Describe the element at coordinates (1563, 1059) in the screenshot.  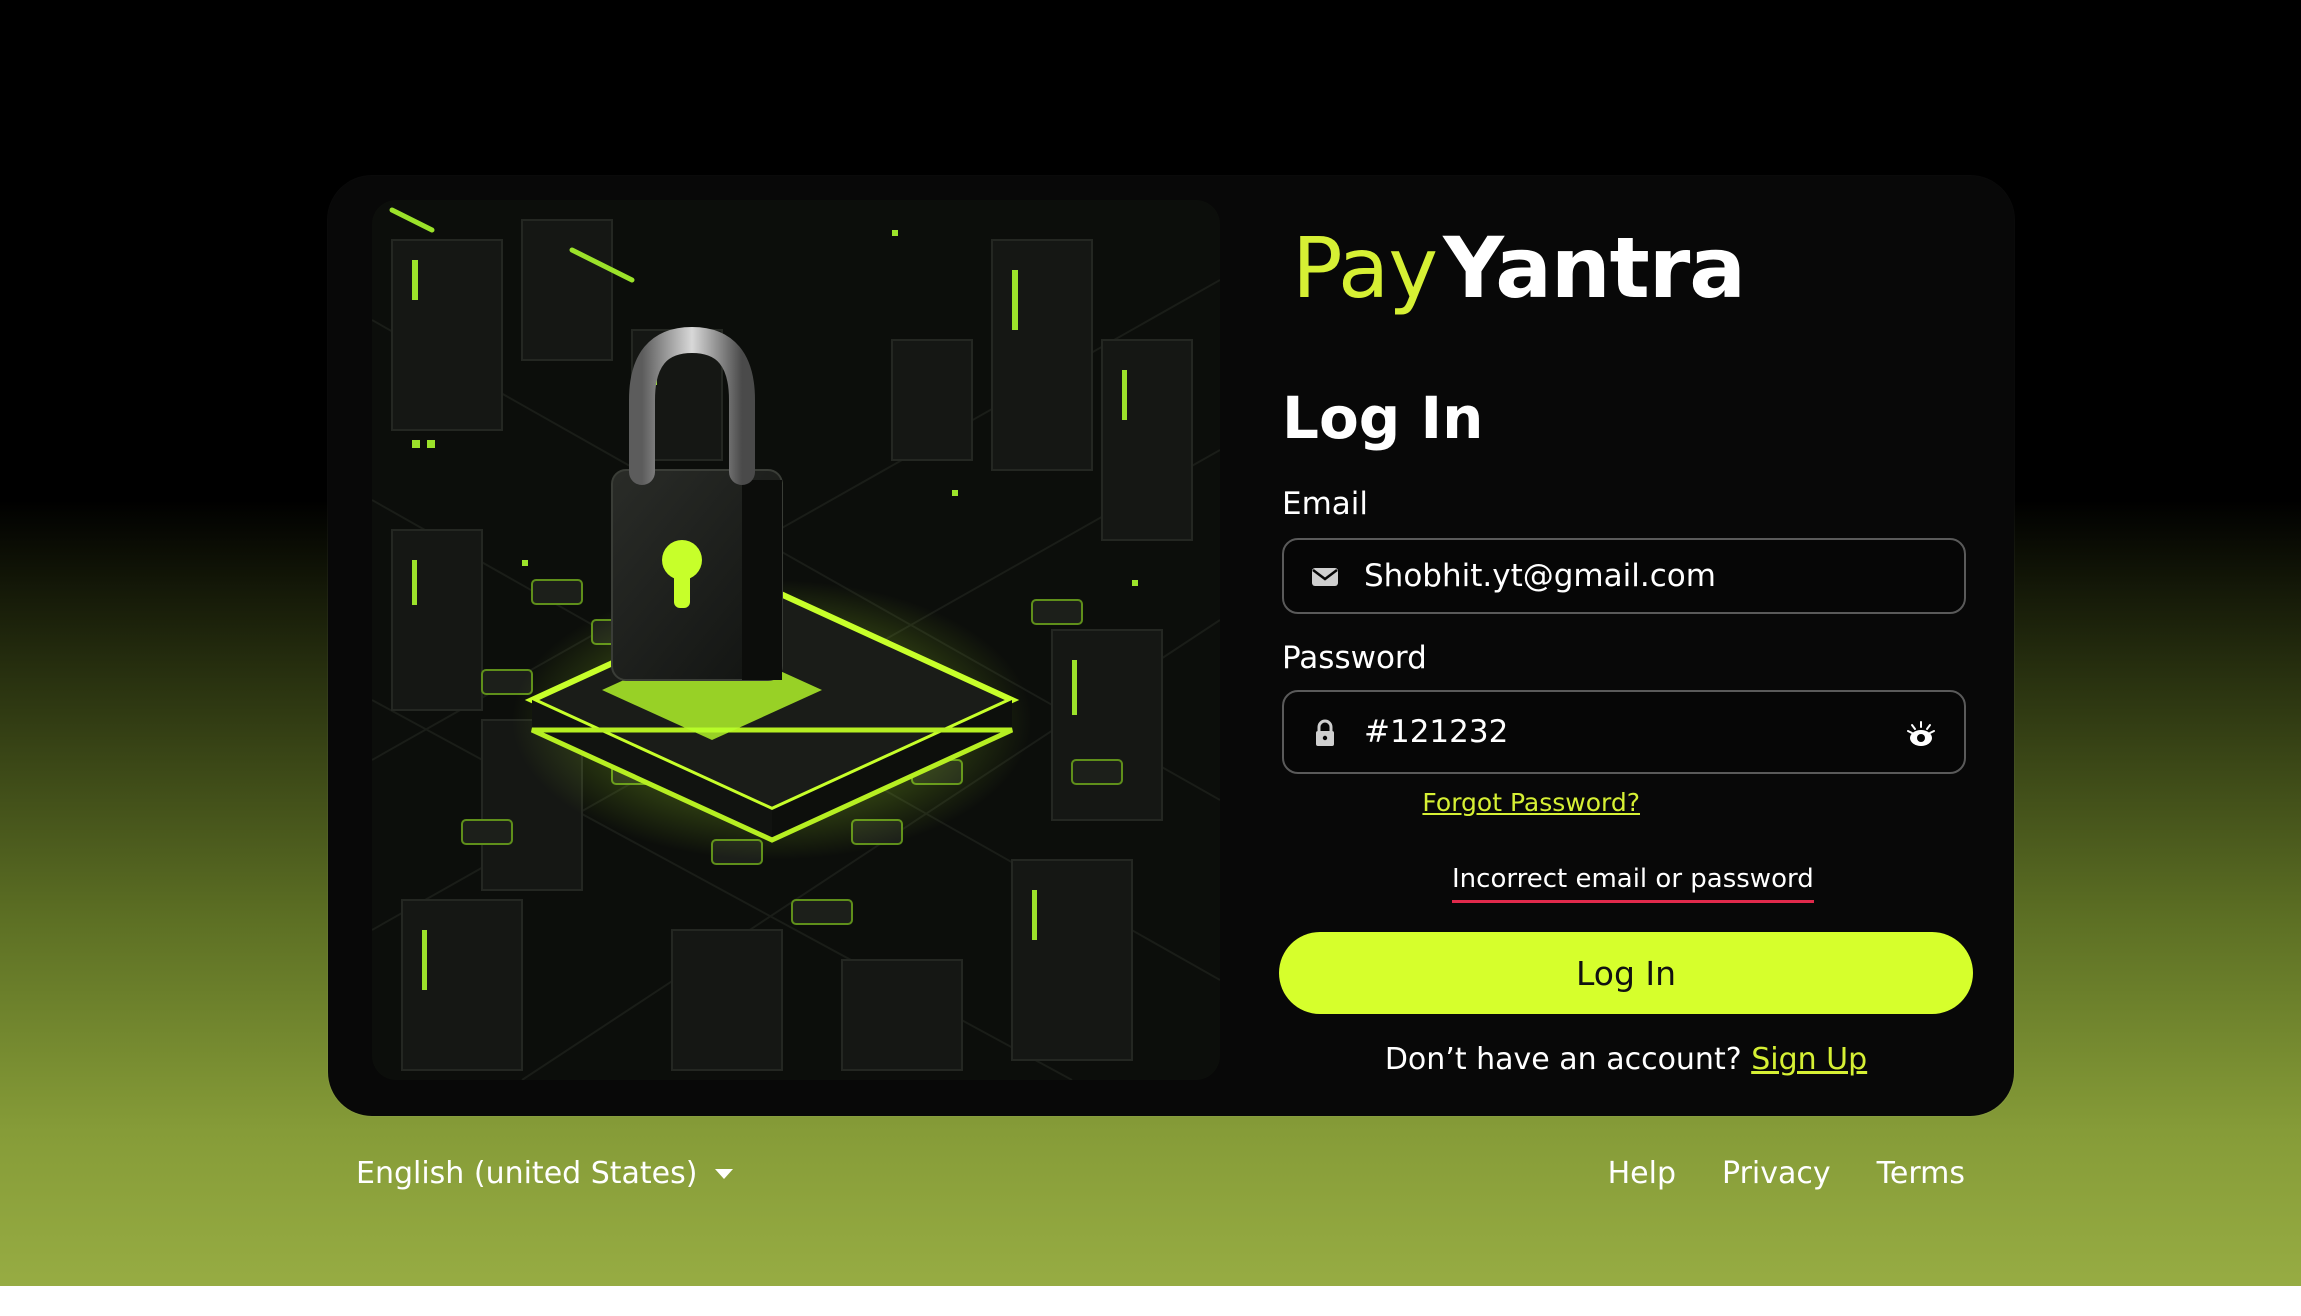
I see `signup-prompt: Don’t have an account?` at that location.